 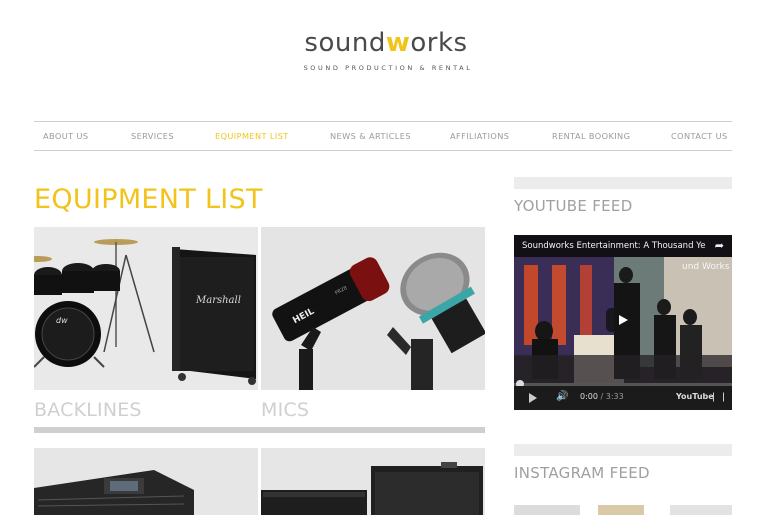 What do you see at coordinates (398, 43) in the screenshot?
I see `logo-accent-letter: w` at bounding box center [398, 43].